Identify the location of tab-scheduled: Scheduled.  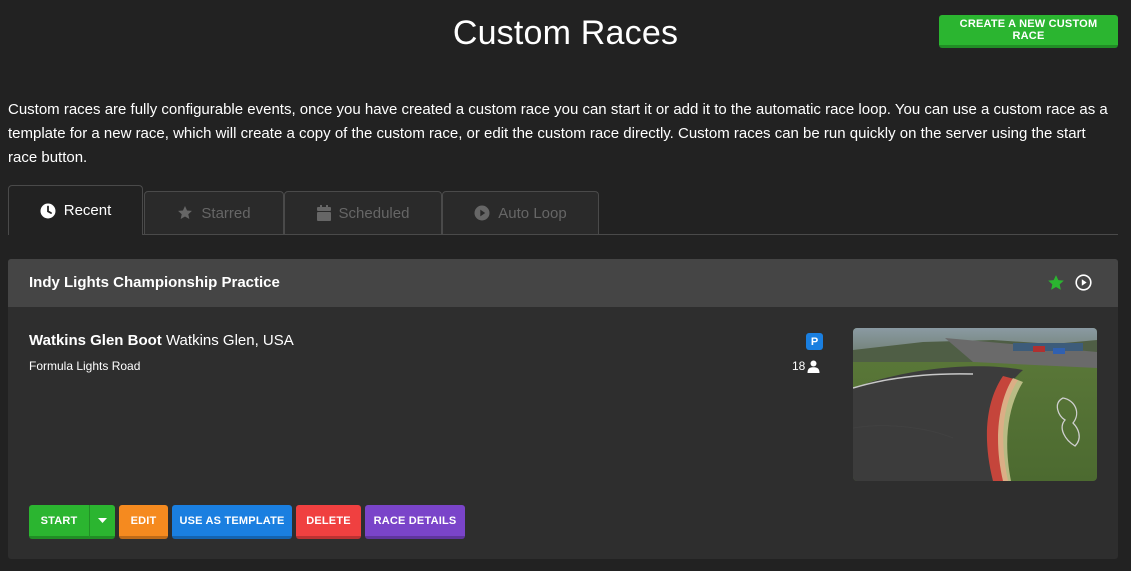
(363, 212).